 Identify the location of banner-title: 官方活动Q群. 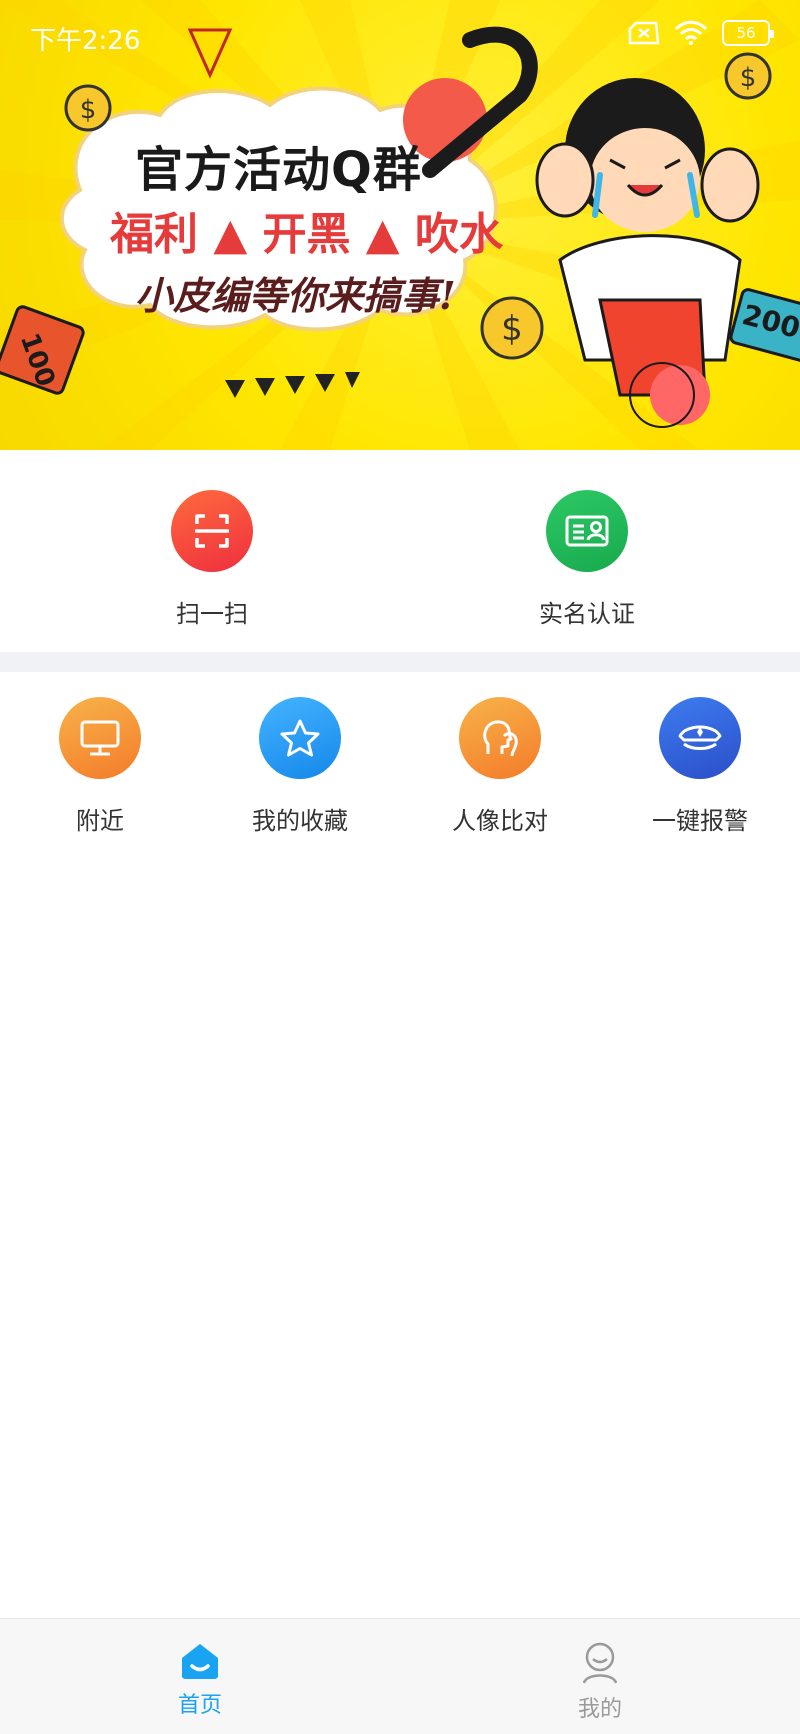
(278, 170).